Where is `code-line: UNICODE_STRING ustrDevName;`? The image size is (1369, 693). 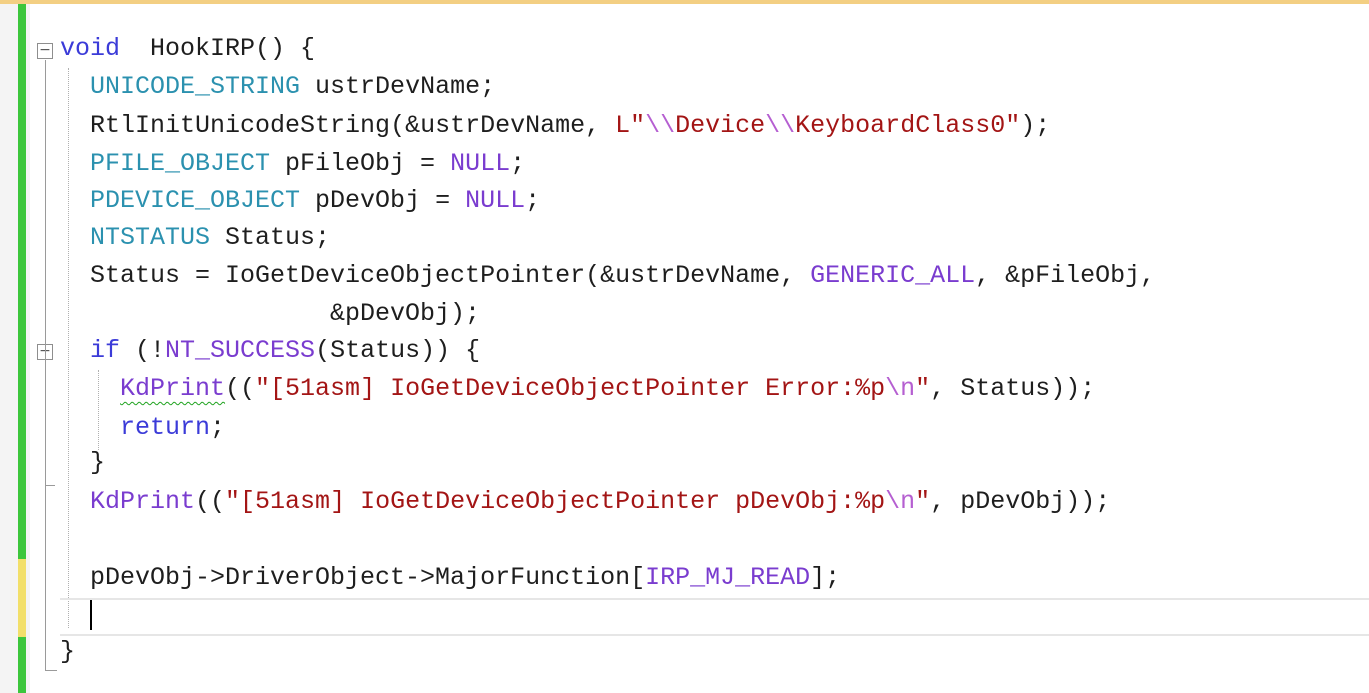
code-line: UNICODE_STRING ustrDevName; is located at coordinates (292, 87).